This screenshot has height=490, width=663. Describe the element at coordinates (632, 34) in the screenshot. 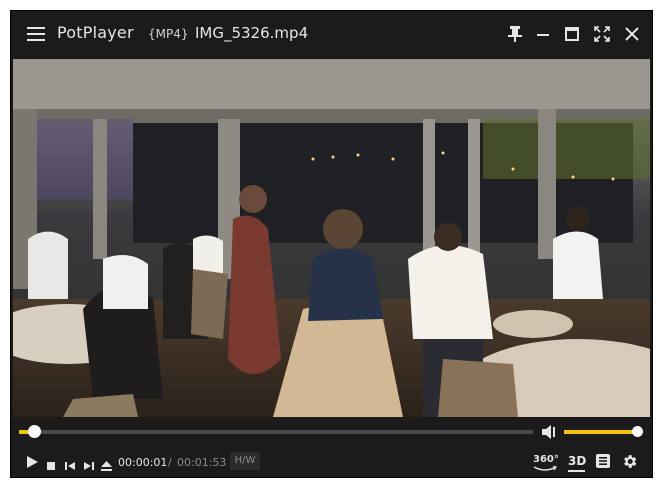

I see `close-icon` at that location.